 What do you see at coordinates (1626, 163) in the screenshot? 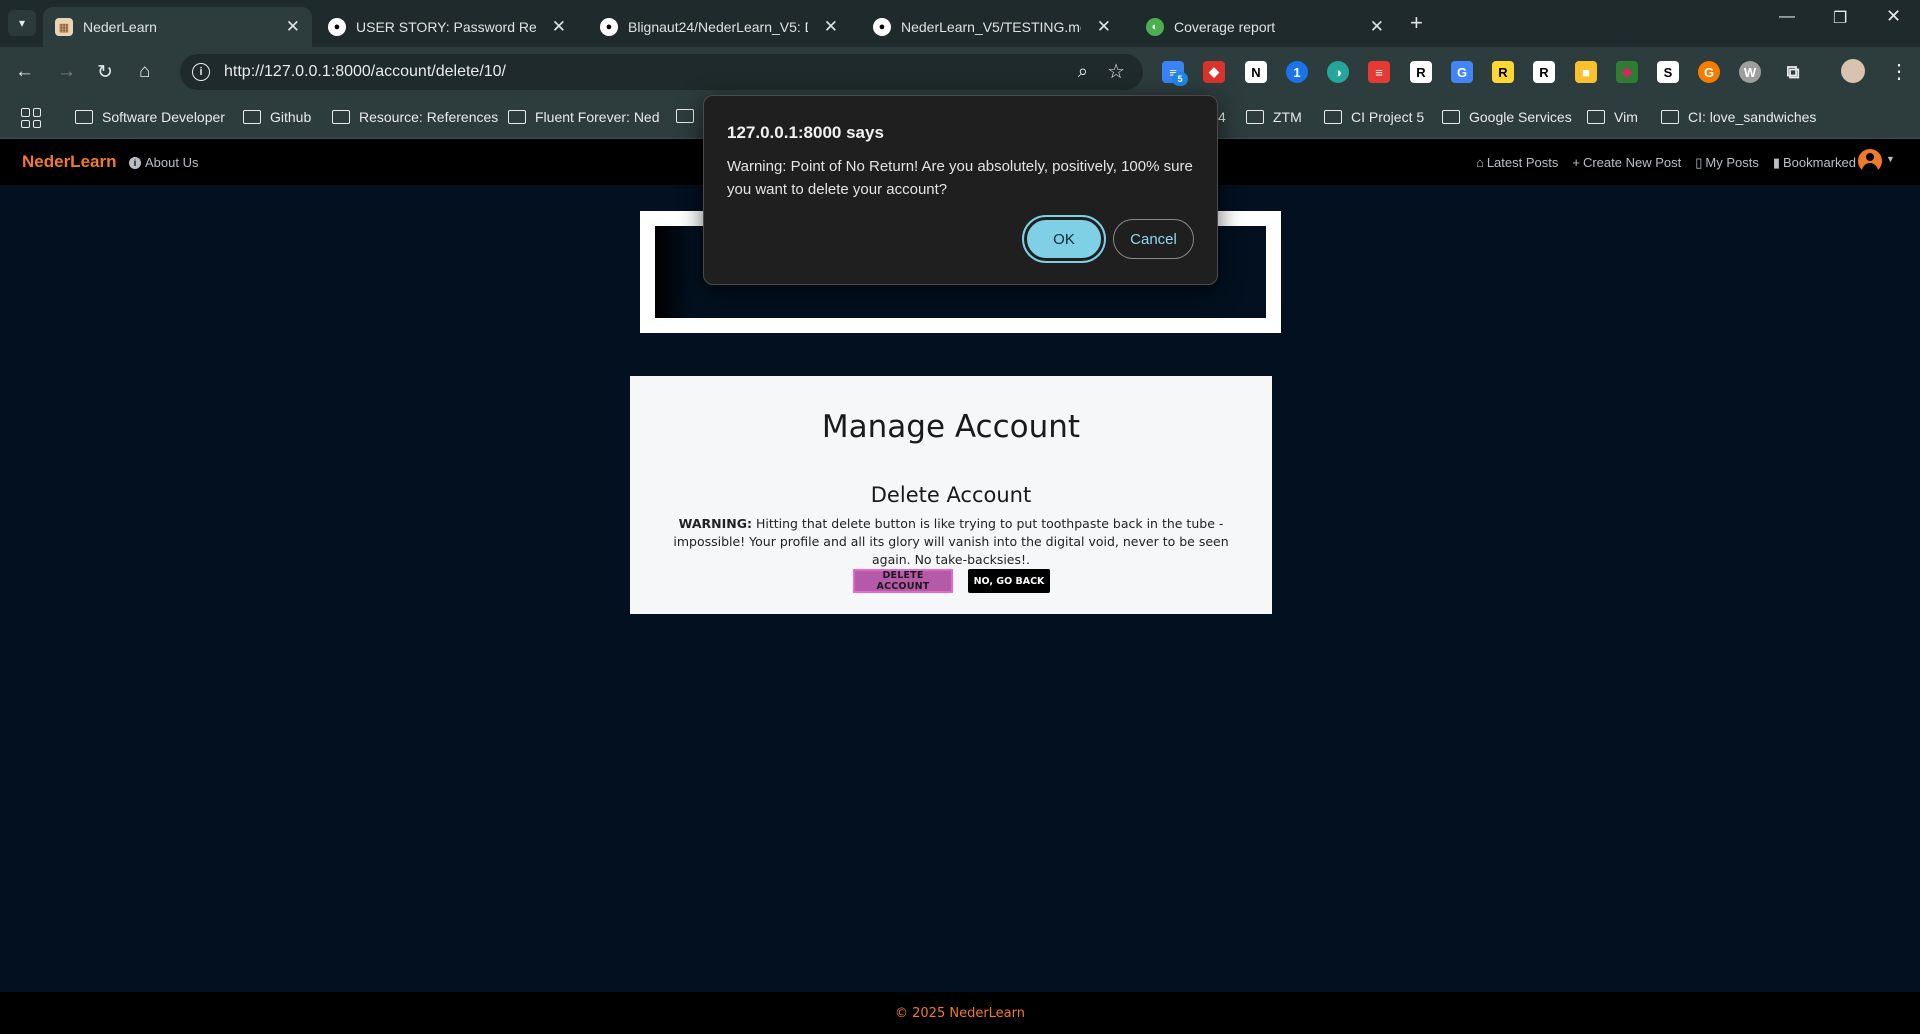
I see `create-post-link: + Create New Post` at bounding box center [1626, 163].